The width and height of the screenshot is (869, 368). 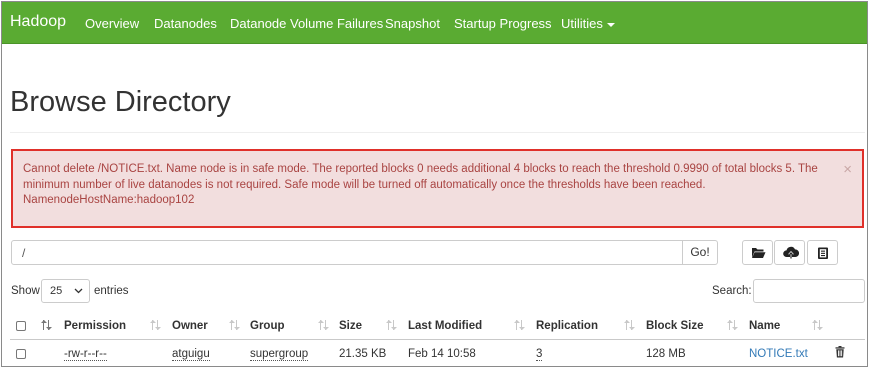 I want to click on row-checkbox, so click(x=21, y=354).